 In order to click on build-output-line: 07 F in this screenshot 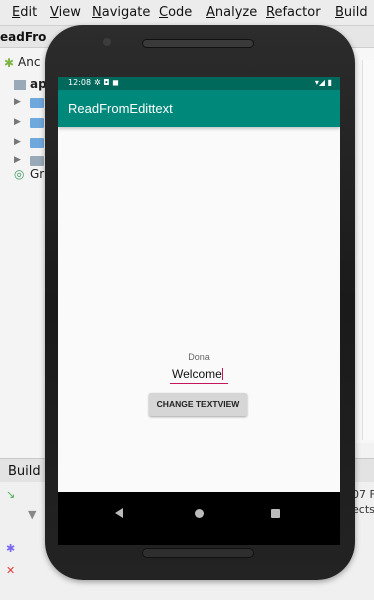, I will do `click(363, 494)`.